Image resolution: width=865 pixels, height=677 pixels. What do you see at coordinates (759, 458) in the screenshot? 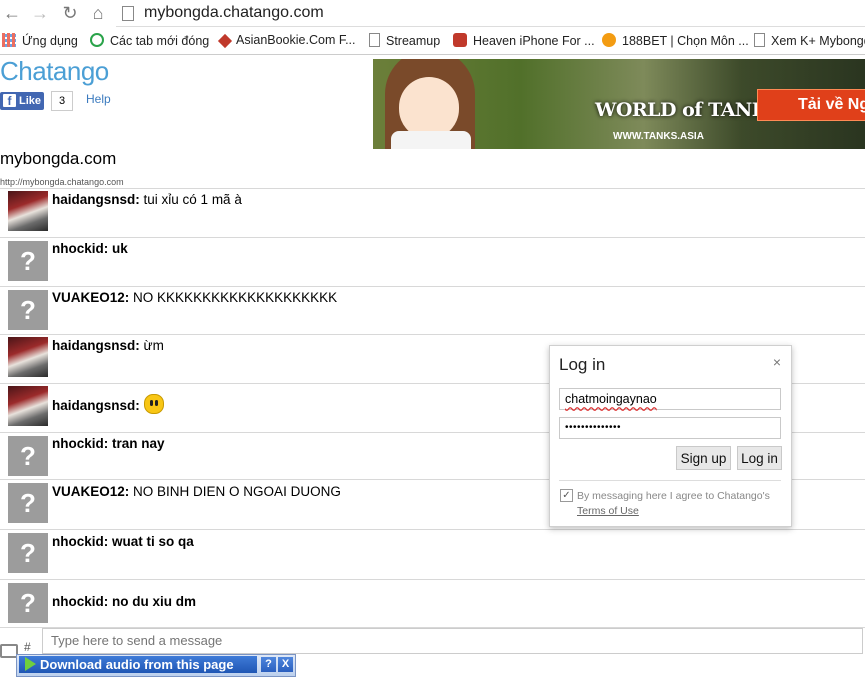
I see `log-in-button: Log in` at bounding box center [759, 458].